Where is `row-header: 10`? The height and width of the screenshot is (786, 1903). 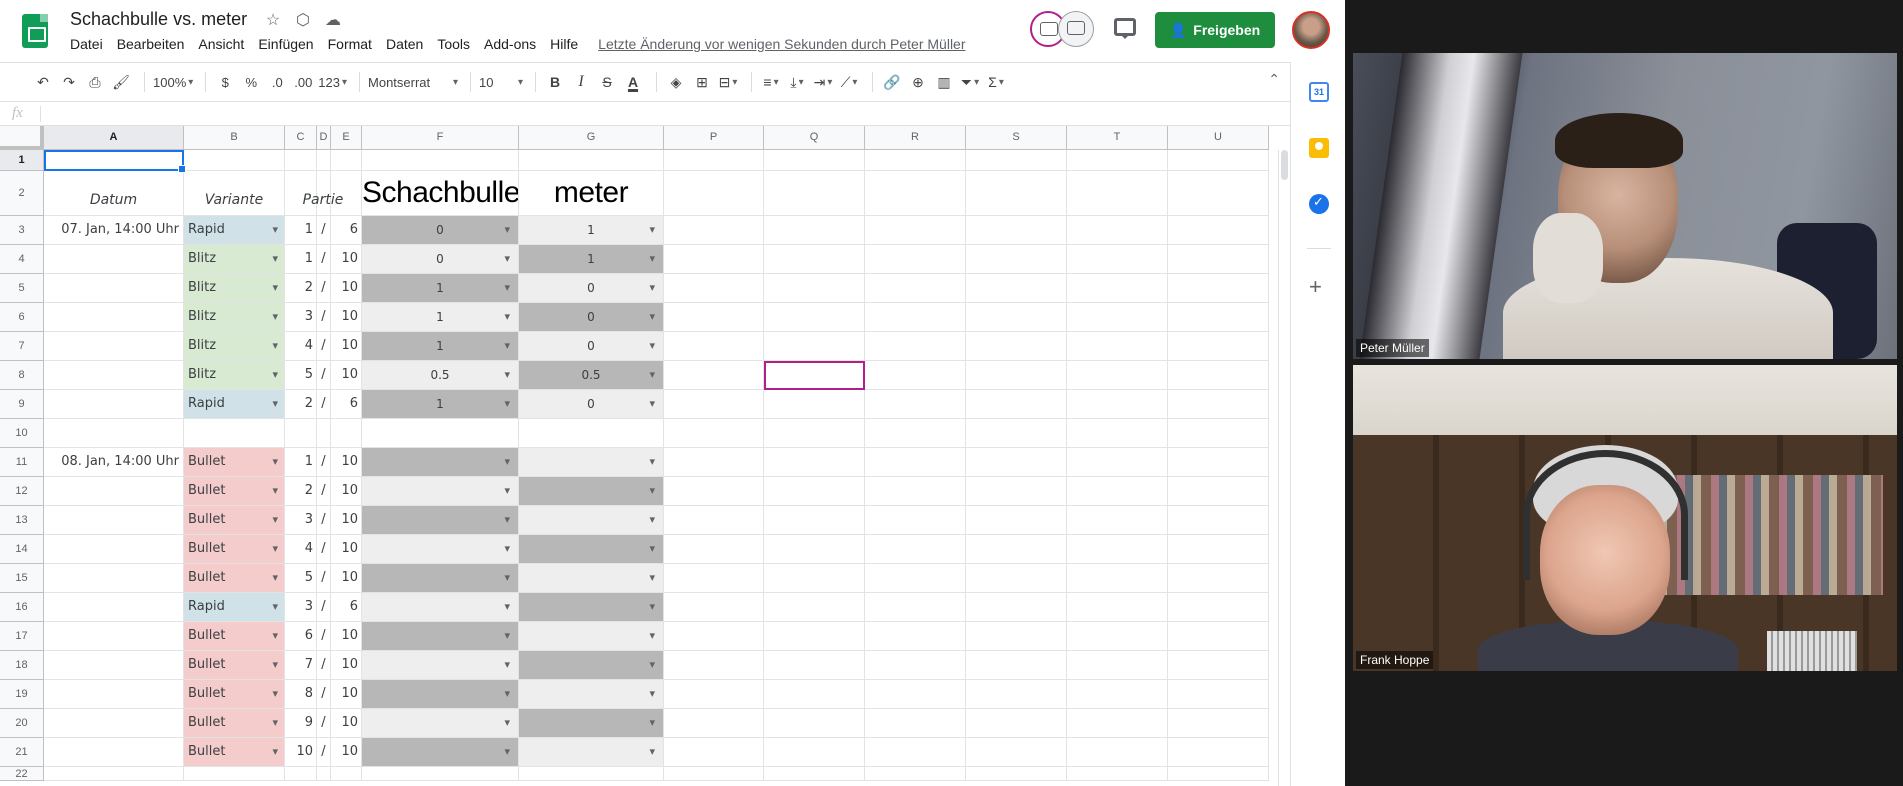 row-header: 10 is located at coordinates (22, 433).